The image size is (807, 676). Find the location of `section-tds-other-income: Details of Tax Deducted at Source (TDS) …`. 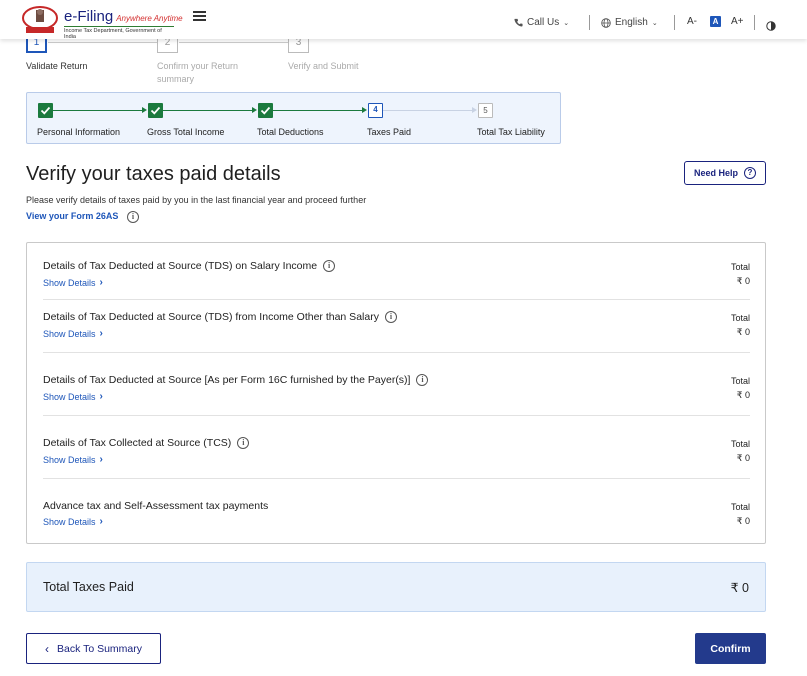

section-tds-other-income: Details of Tax Deducted at Source (TDS) … is located at coordinates (396, 330).